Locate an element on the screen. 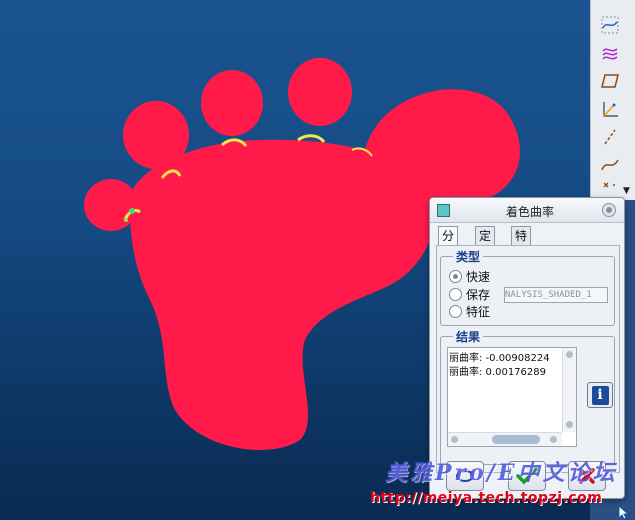 This screenshot has height=520, width=635. radio-feature-label: 特征 is located at coordinates (478, 312).